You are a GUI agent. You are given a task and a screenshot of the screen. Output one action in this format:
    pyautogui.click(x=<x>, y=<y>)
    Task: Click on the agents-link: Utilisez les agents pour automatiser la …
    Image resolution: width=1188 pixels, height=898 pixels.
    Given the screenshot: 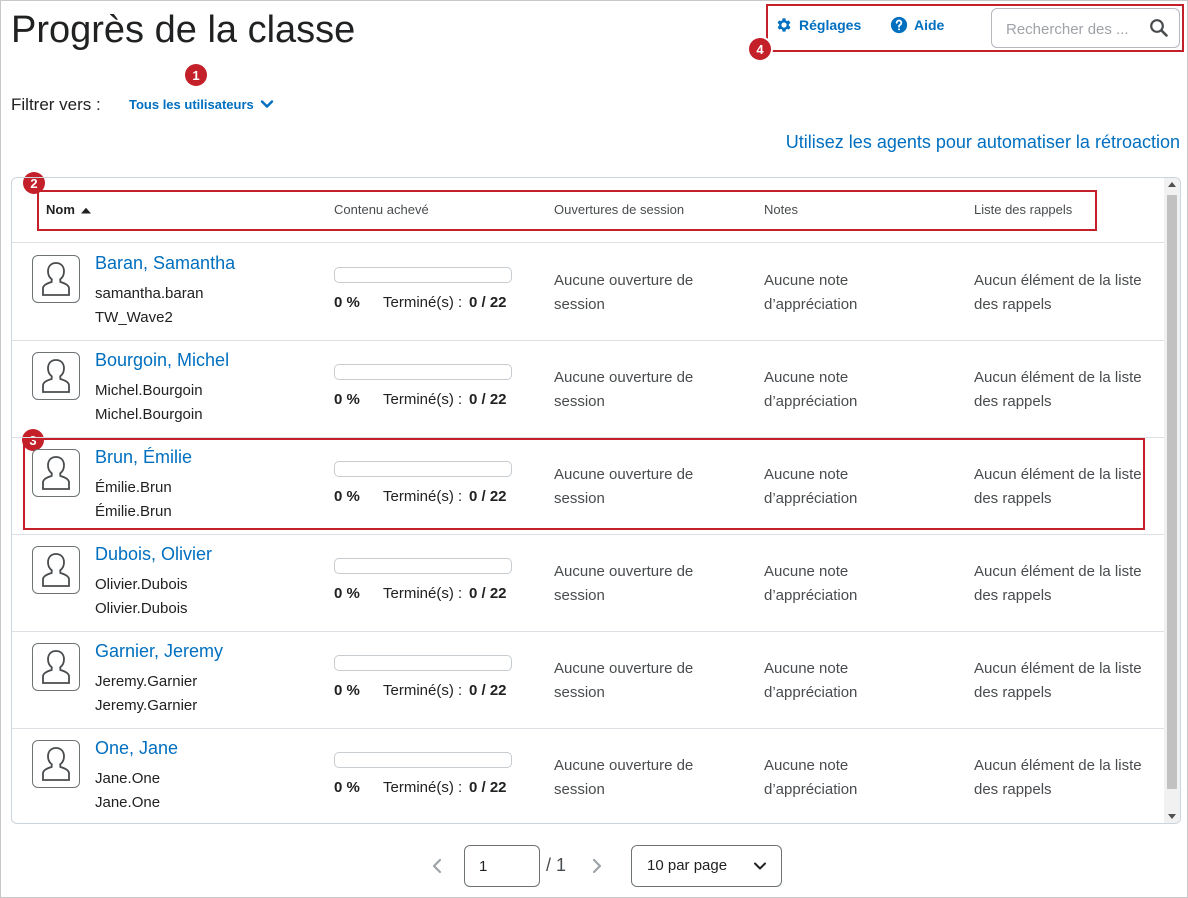 What is the action you would take?
    pyautogui.click(x=983, y=142)
    